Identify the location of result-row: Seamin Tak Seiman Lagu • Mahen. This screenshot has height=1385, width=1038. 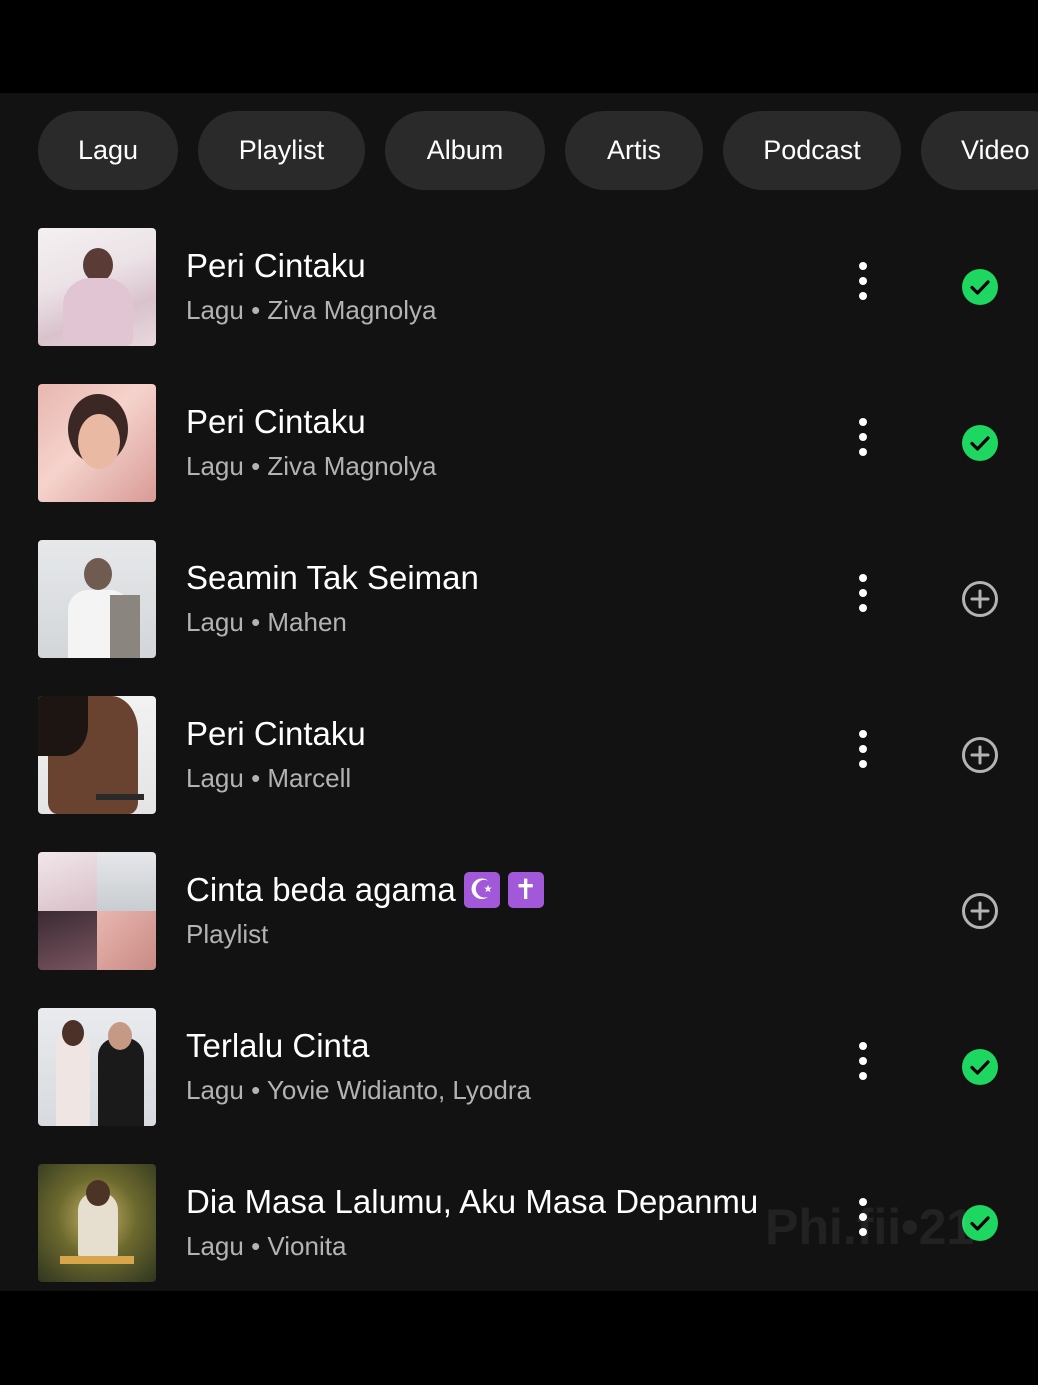
(519, 599).